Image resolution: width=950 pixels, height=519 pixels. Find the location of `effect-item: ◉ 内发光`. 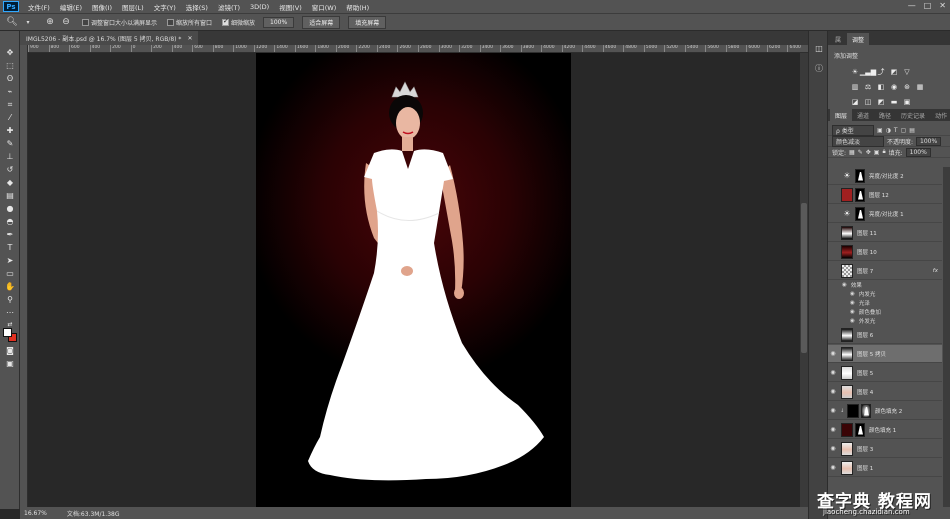

effect-item: ◉ 内发光 is located at coordinates (885, 293).